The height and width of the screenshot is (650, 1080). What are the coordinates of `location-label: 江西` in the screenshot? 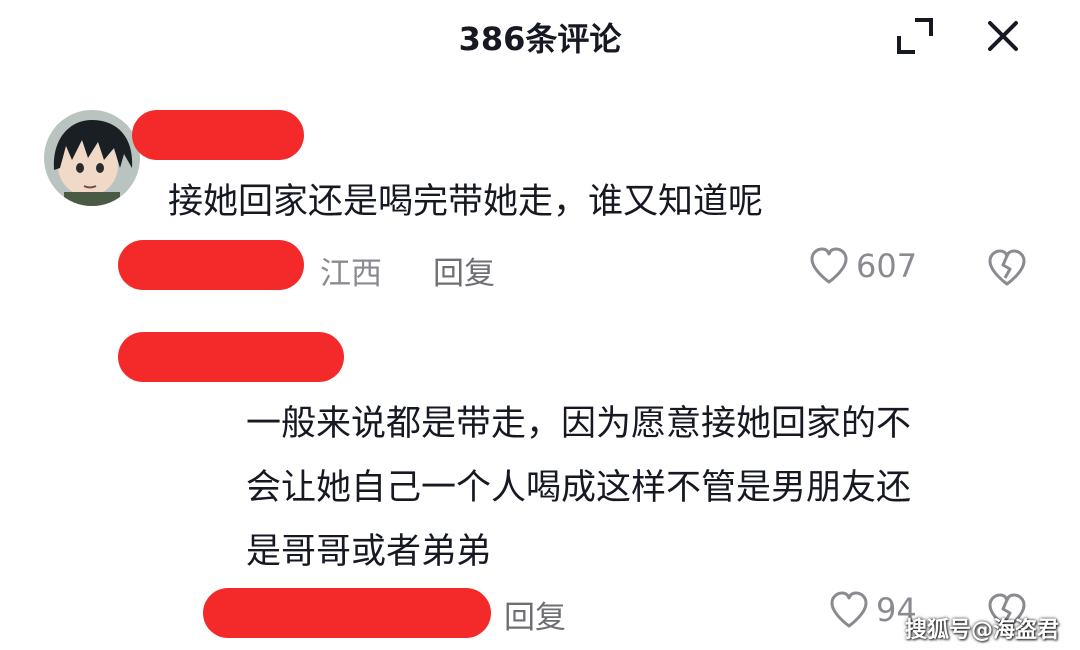 It's located at (351, 274).